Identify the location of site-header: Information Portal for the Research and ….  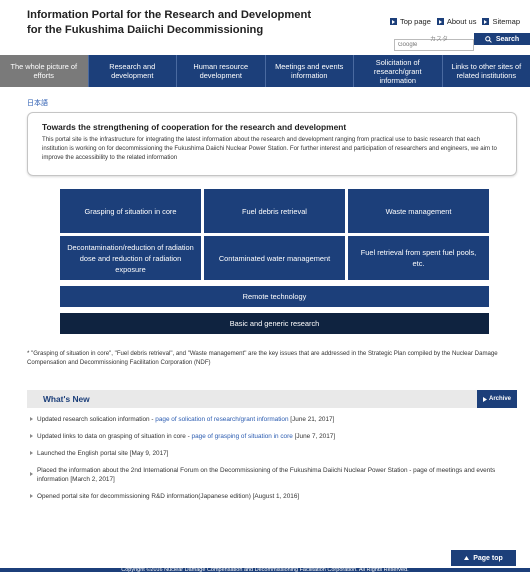
(265, 26).